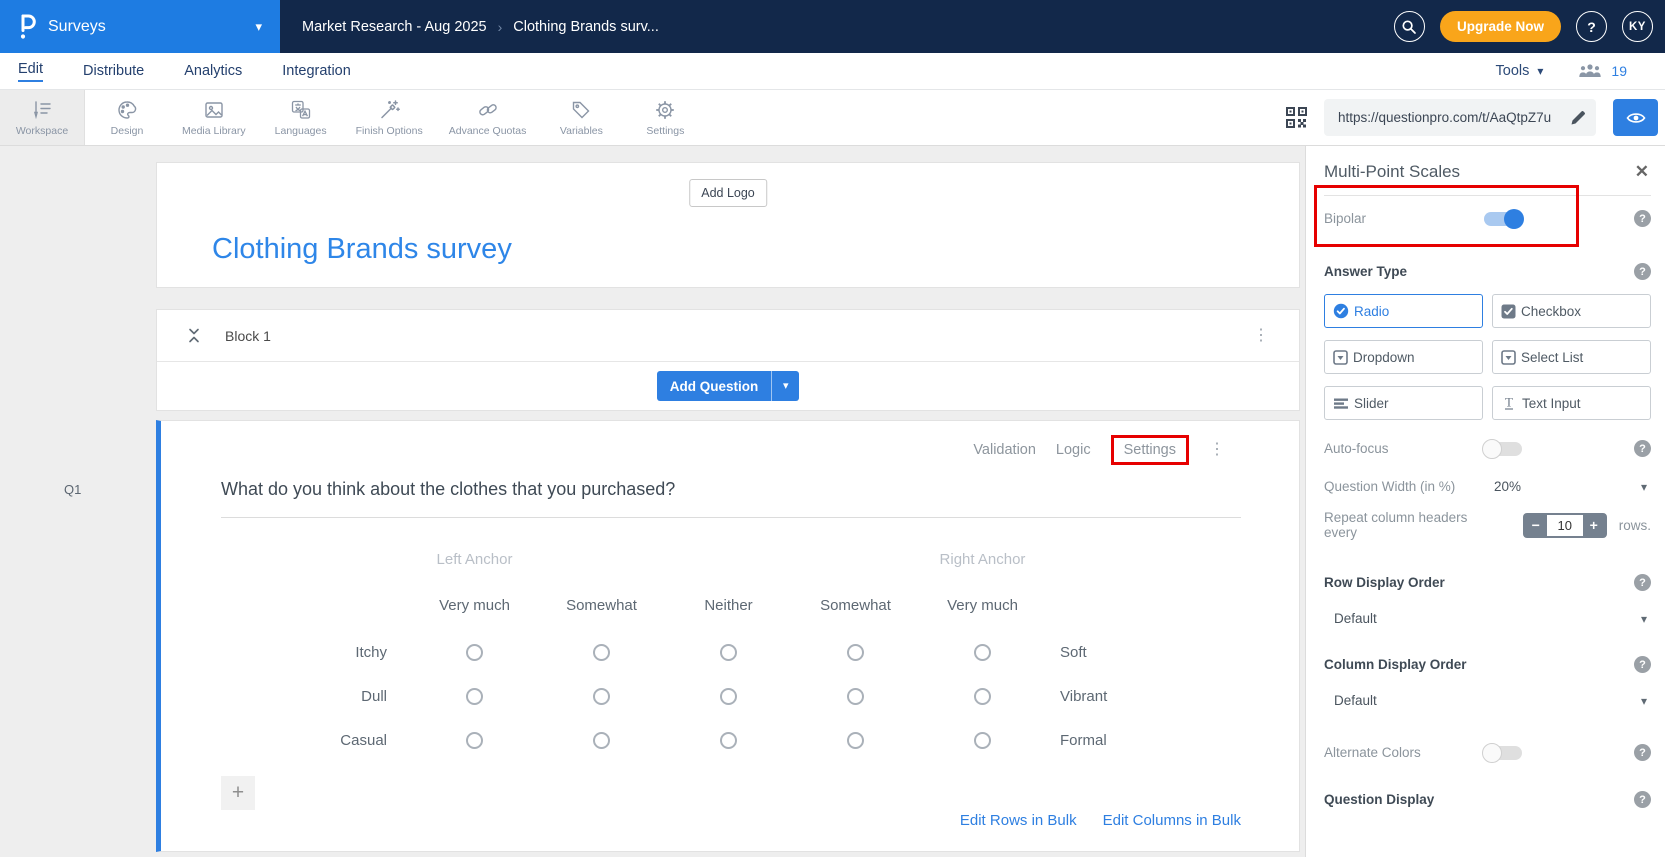 The width and height of the screenshot is (1665, 857). Describe the element at coordinates (1146, 696) in the screenshot. I see `row-right-label: Vibrant` at that location.